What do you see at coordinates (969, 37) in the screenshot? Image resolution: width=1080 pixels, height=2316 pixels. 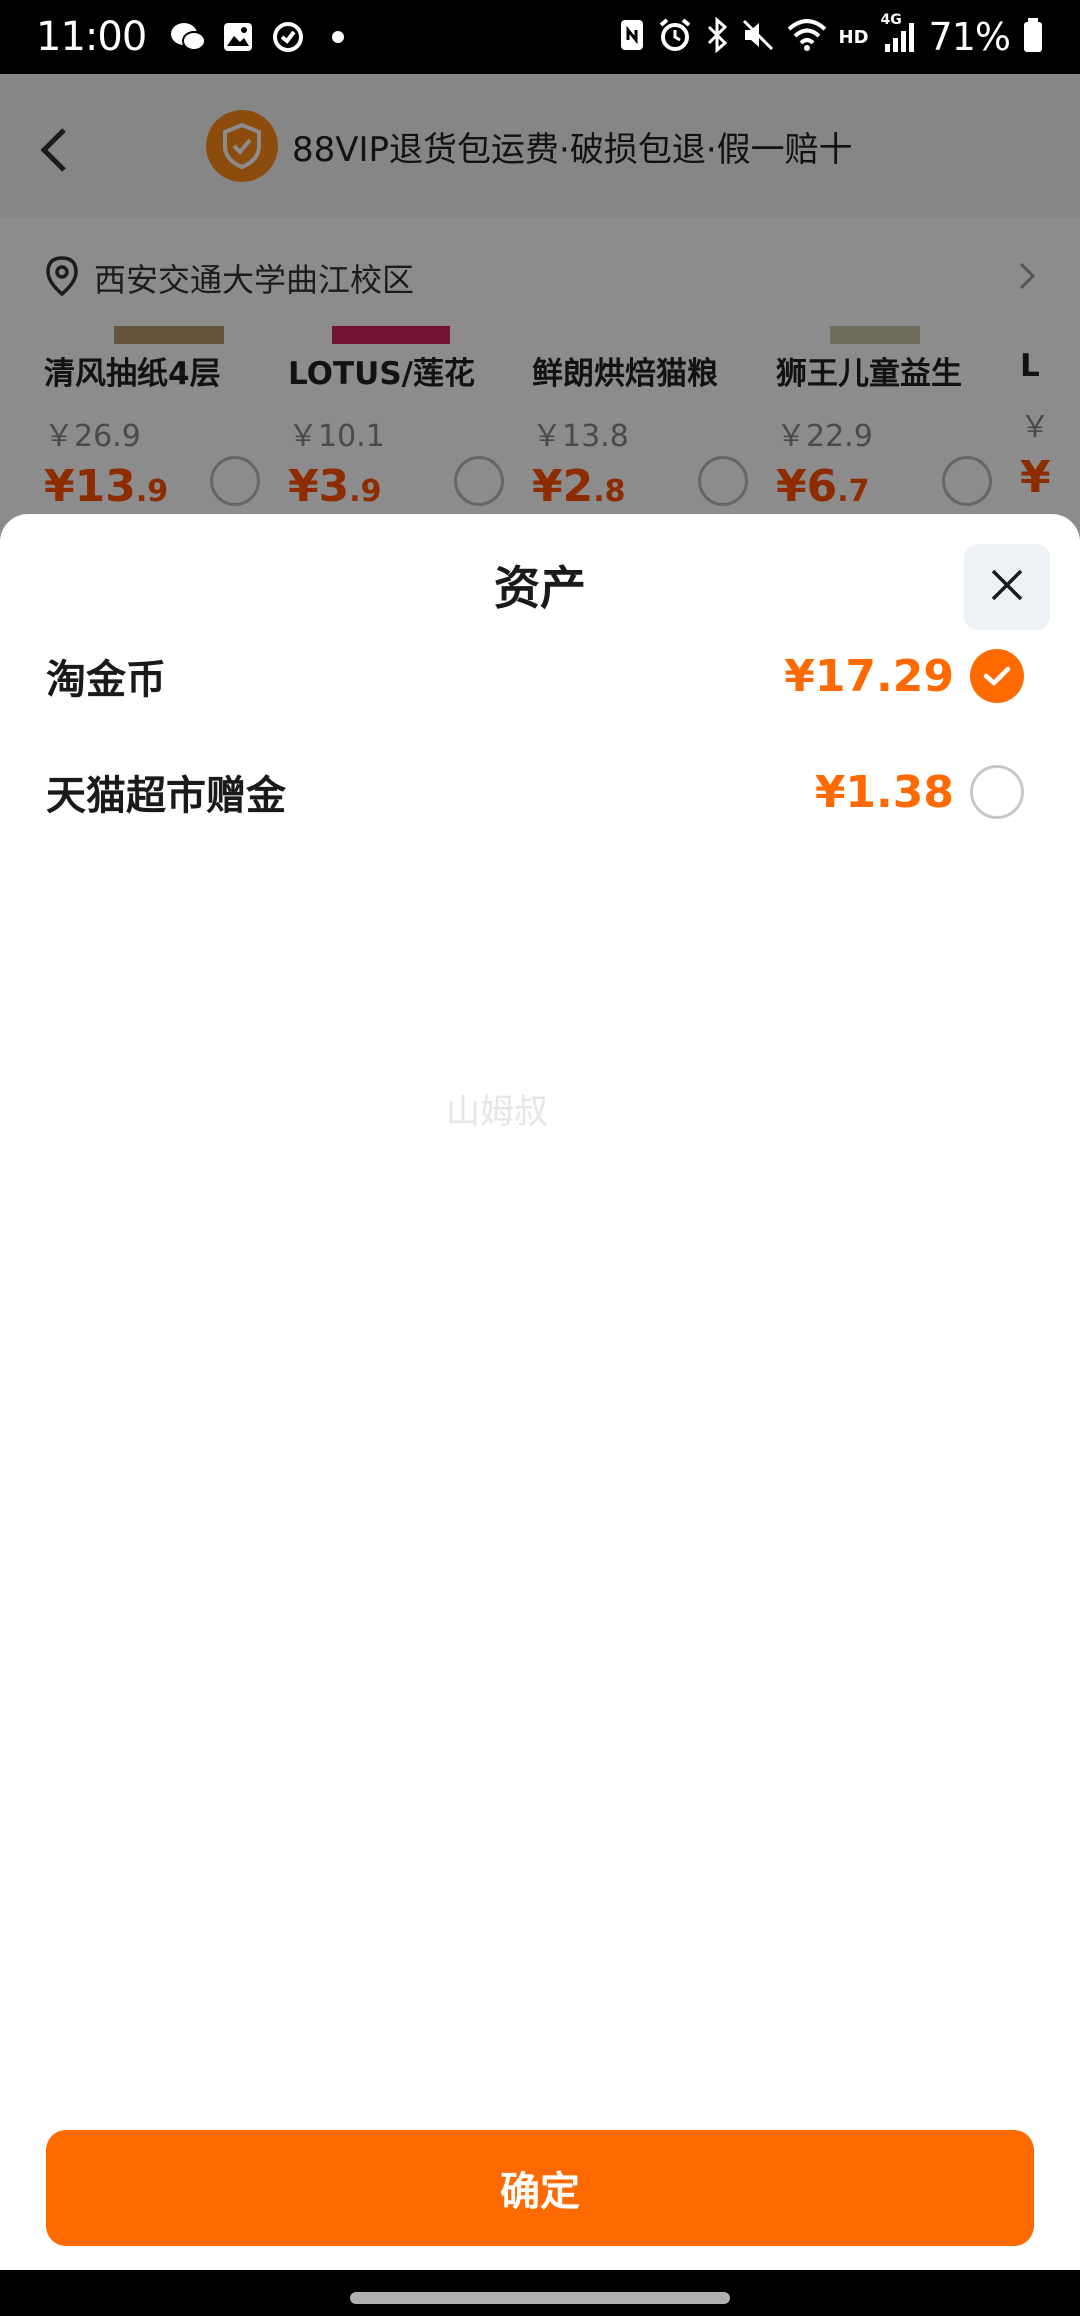 I see `battery-percent: 71%` at bounding box center [969, 37].